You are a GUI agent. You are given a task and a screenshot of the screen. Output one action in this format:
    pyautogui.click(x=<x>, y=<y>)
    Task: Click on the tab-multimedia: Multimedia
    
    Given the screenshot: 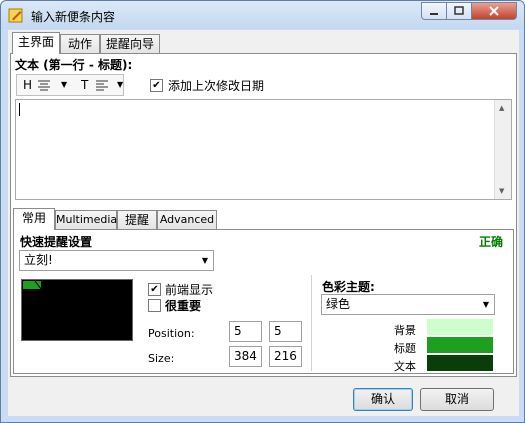 What is the action you would take?
    pyautogui.click(x=86, y=220)
    